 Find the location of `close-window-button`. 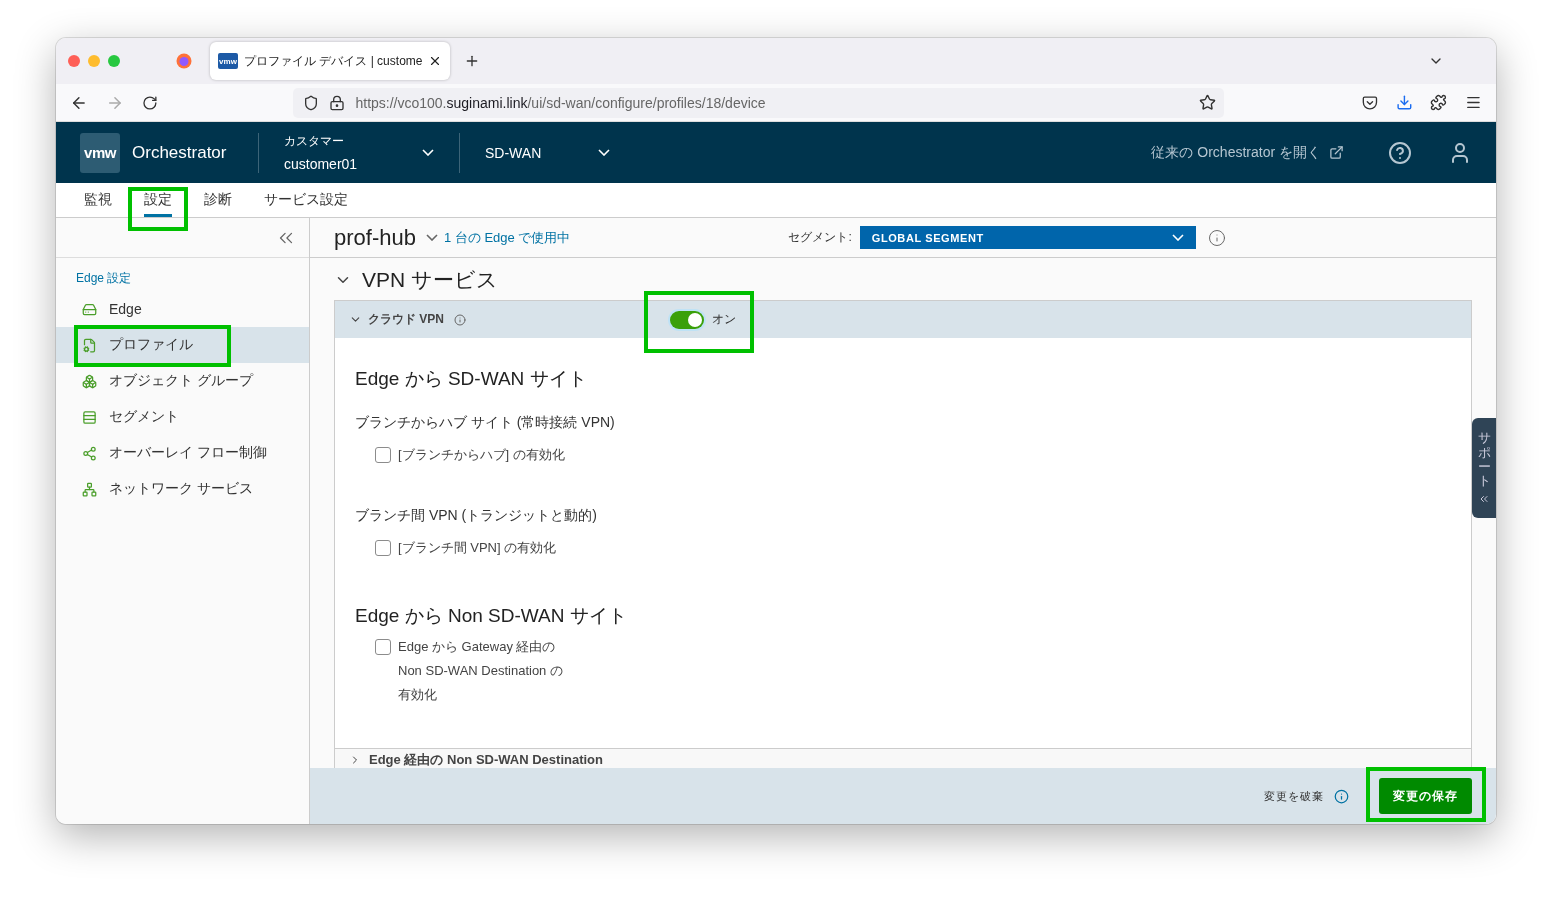

close-window-button is located at coordinates (74, 61).